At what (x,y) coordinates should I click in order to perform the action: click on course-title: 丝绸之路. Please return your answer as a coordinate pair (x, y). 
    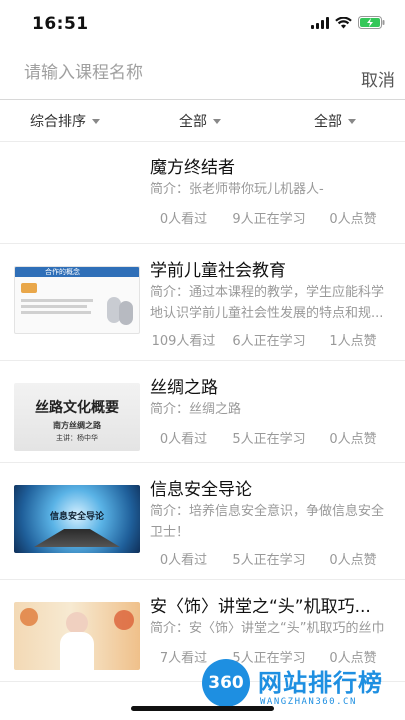
    Looking at the image, I should click on (184, 388).